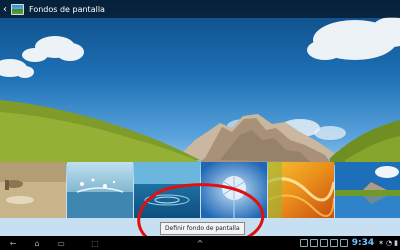 The image size is (400, 250). What do you see at coordinates (396, 243) in the screenshot?
I see `battery-icon: ▮` at bounding box center [396, 243].